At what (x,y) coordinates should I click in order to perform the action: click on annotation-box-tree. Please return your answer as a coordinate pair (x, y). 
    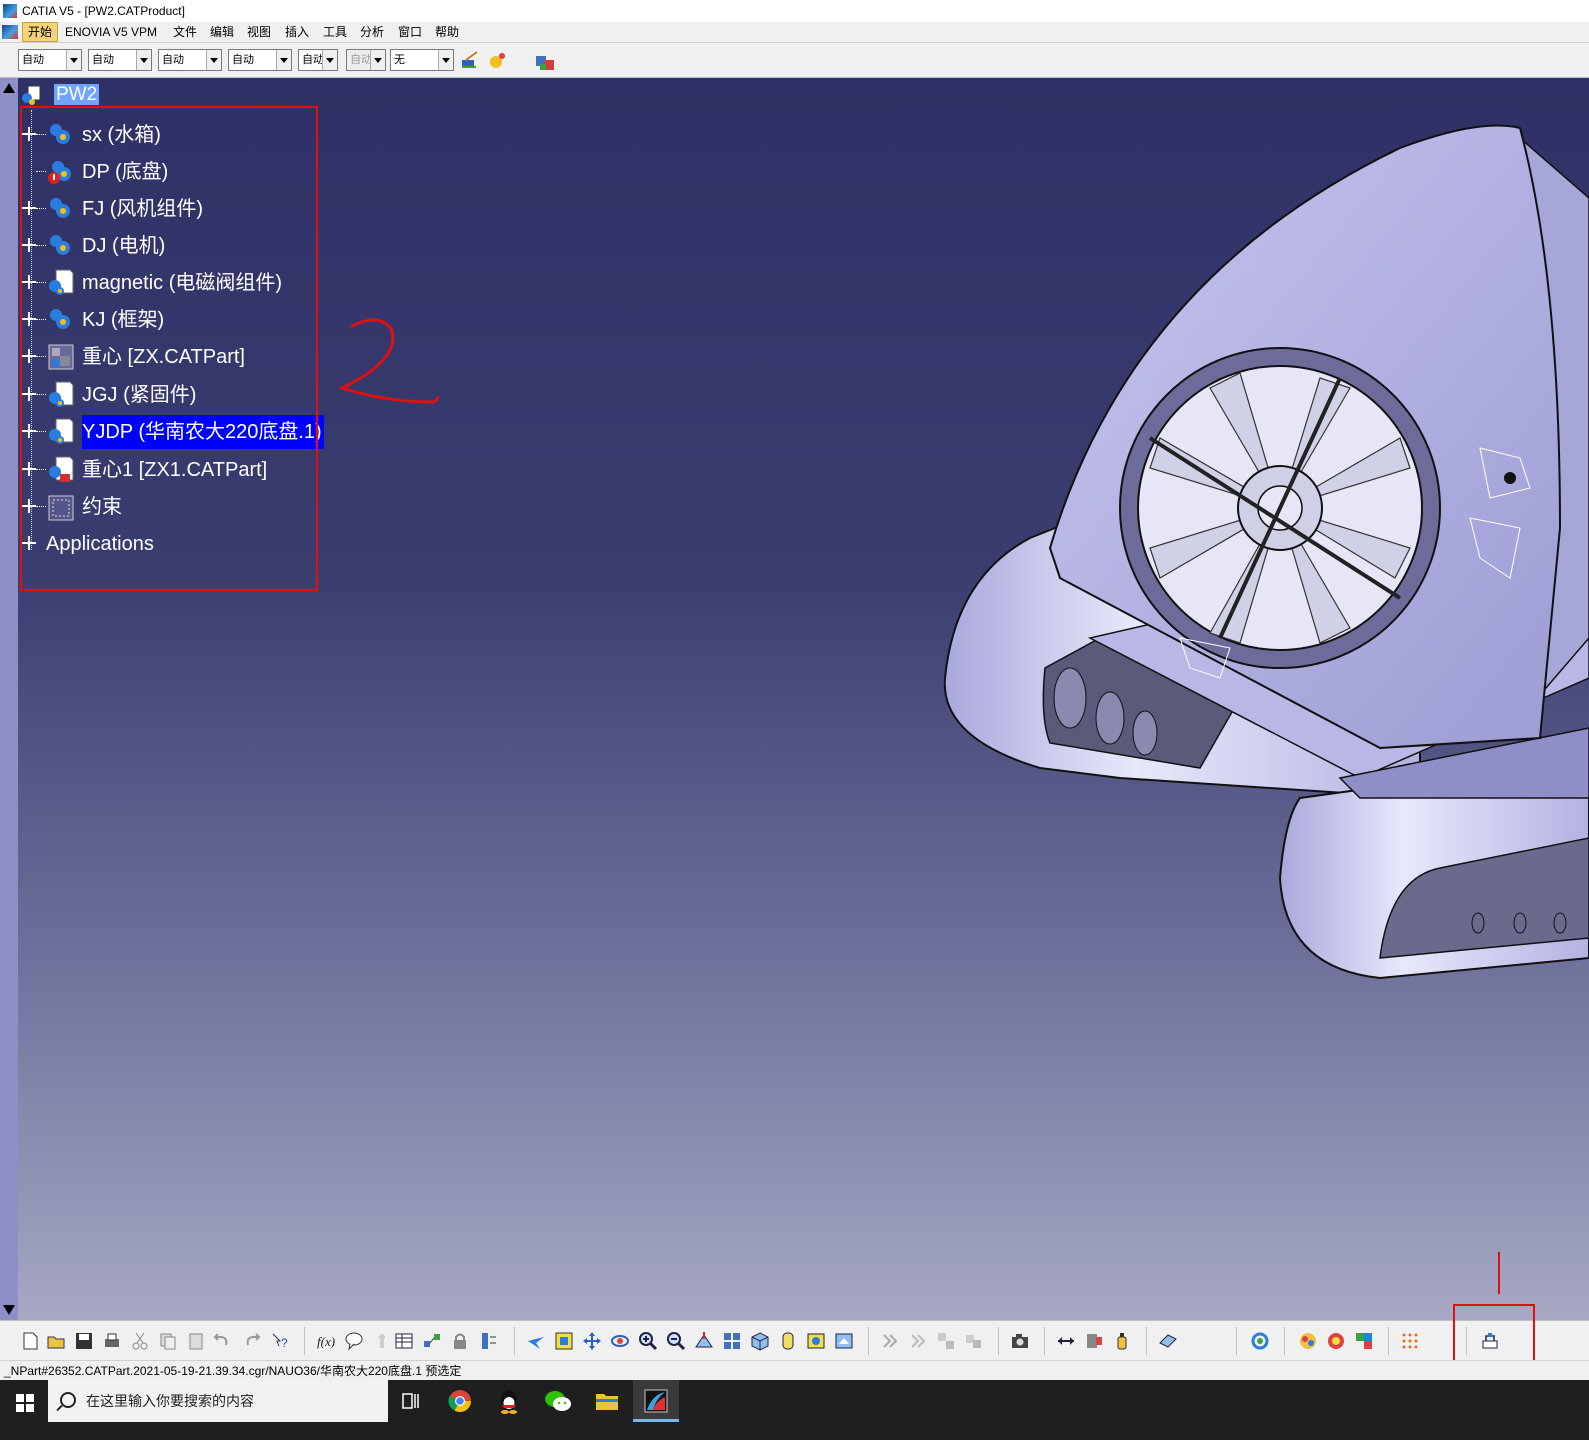
    Looking at the image, I should click on (169, 348).